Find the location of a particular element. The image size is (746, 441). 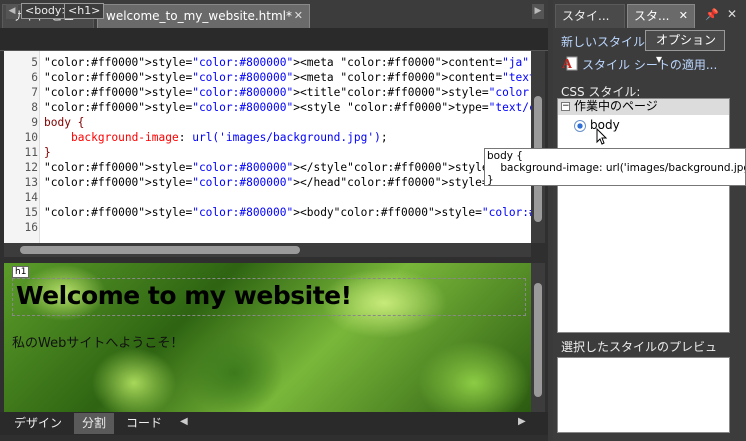

collapse-icon: − is located at coordinates (565, 106).